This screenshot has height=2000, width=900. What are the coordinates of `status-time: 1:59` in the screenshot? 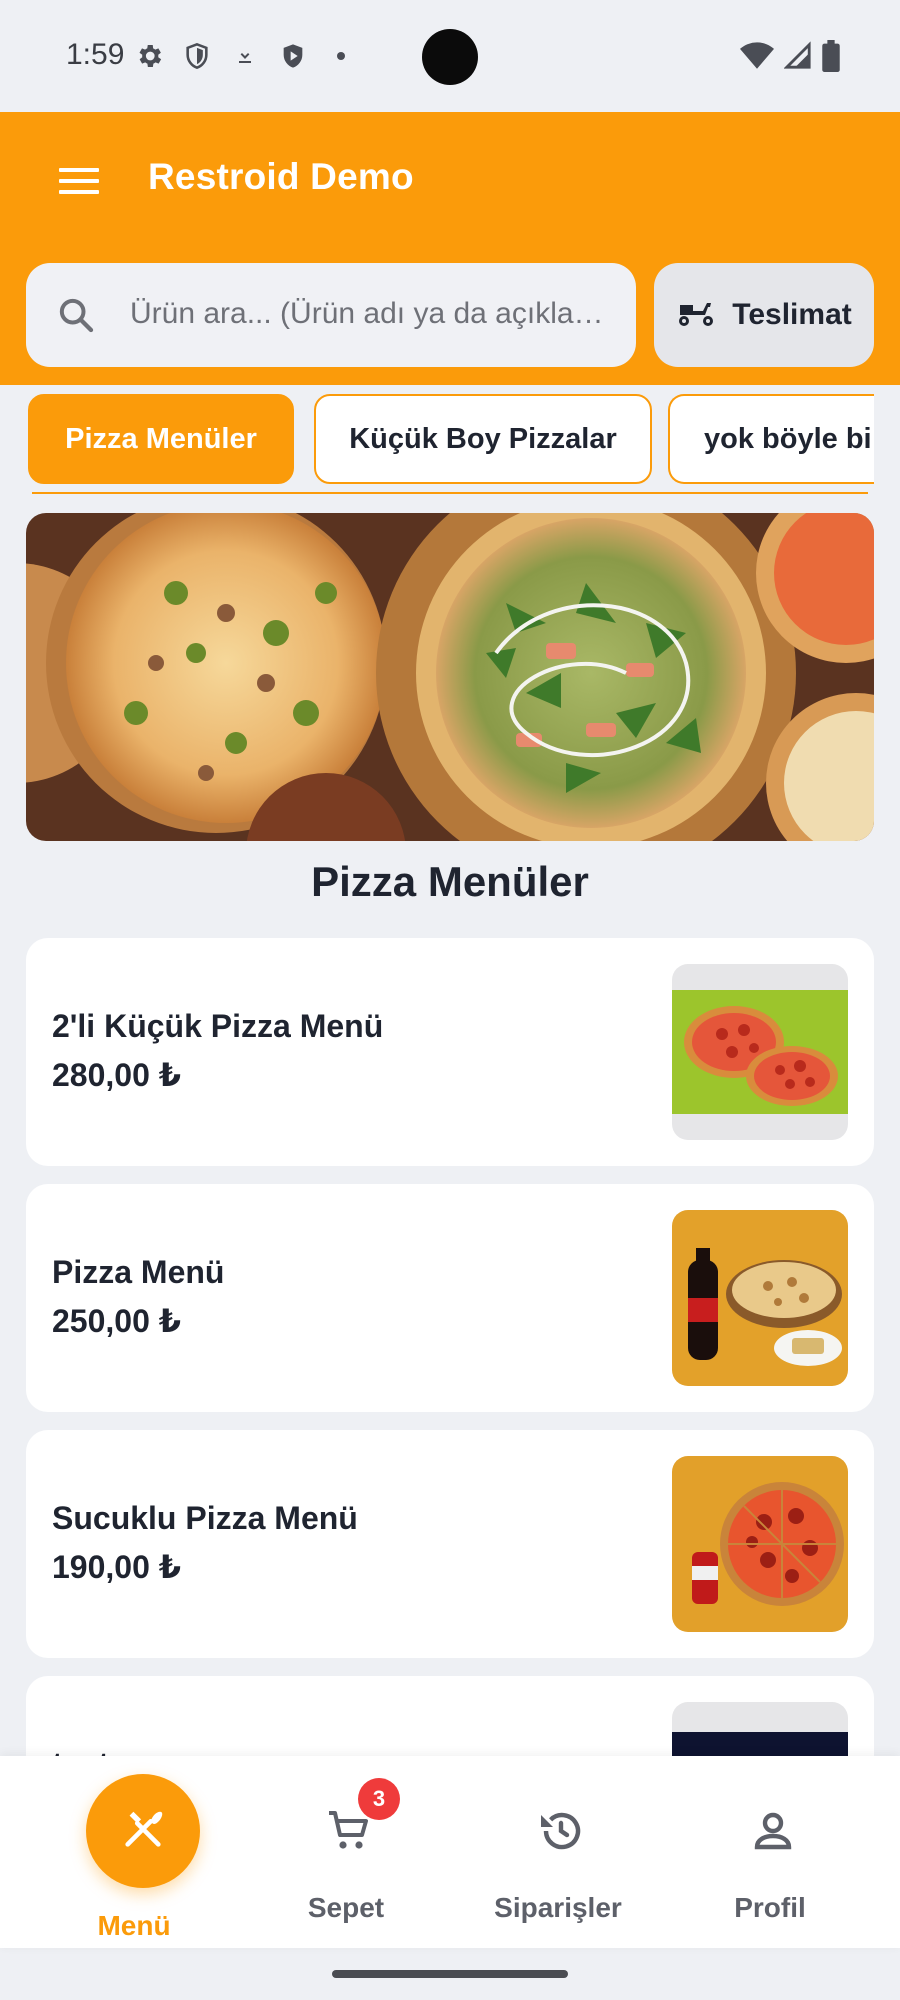 It's located at (95, 54).